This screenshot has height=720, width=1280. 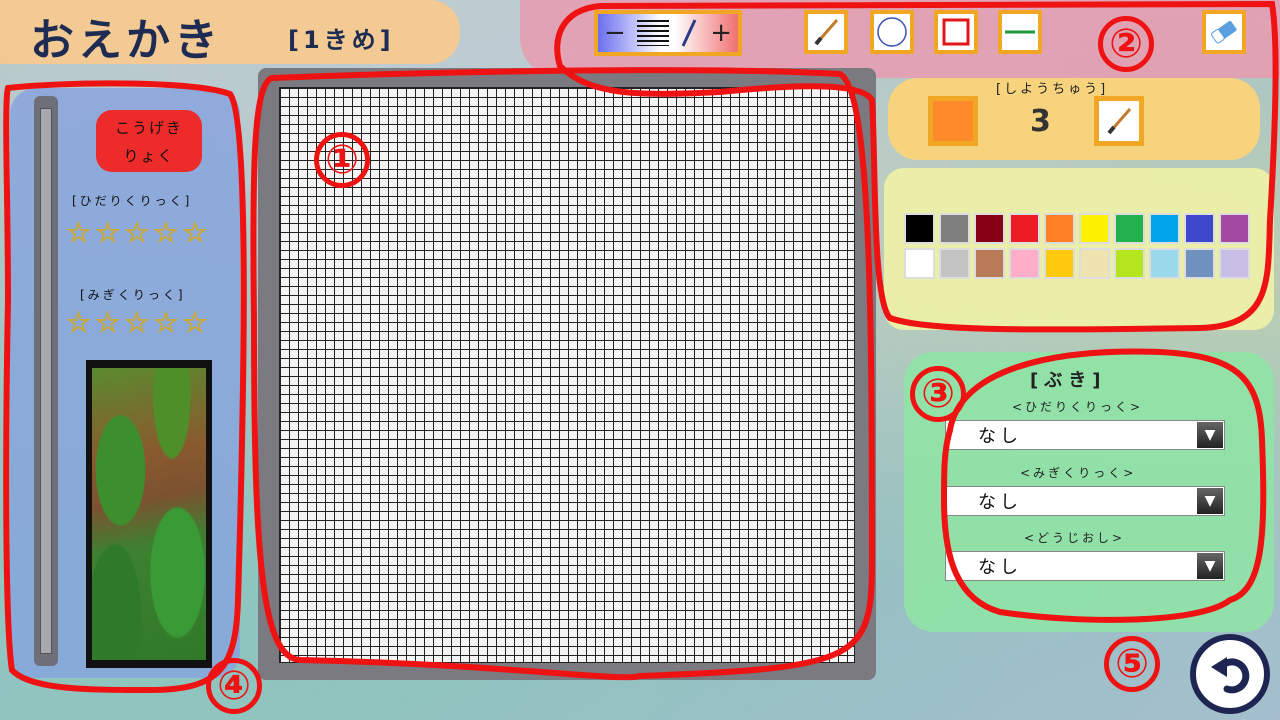 I want to click on attack-power-line2: りょく, so click(x=149, y=156).